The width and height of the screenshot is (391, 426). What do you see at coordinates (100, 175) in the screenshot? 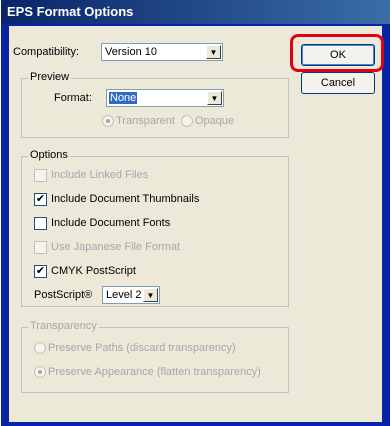
I see `include-linked-label: Include Linked Files` at bounding box center [100, 175].